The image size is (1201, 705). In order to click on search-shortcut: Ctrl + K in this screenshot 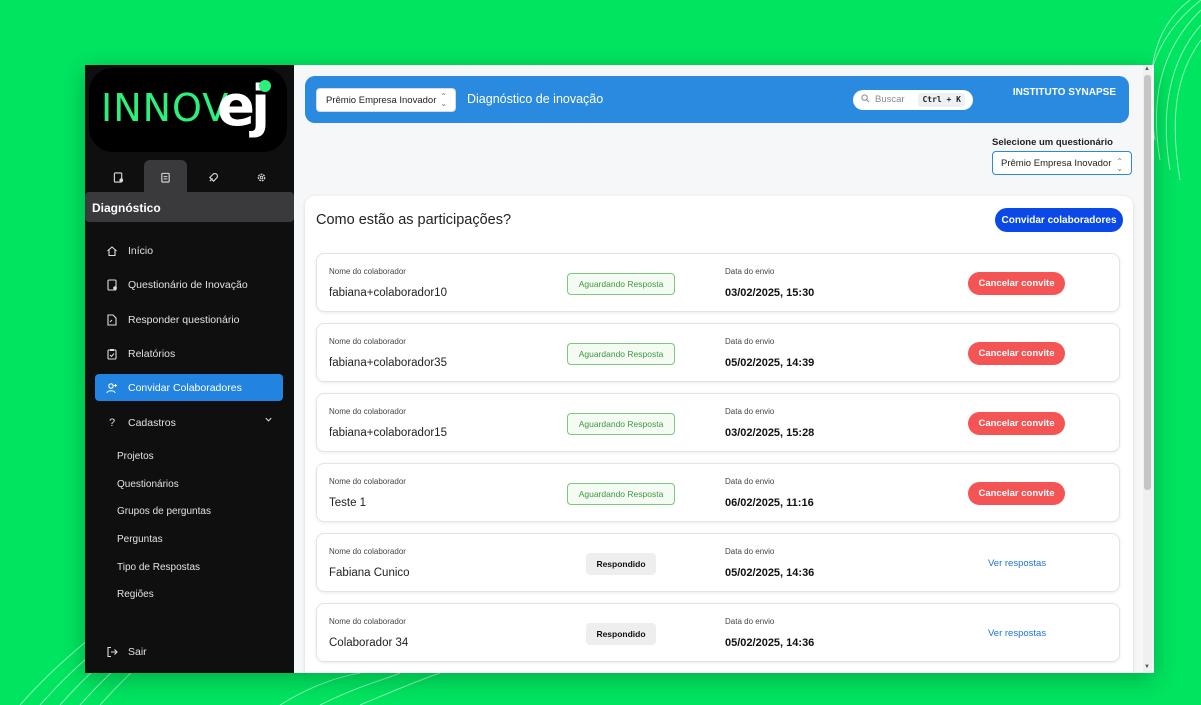, I will do `click(941, 100)`.